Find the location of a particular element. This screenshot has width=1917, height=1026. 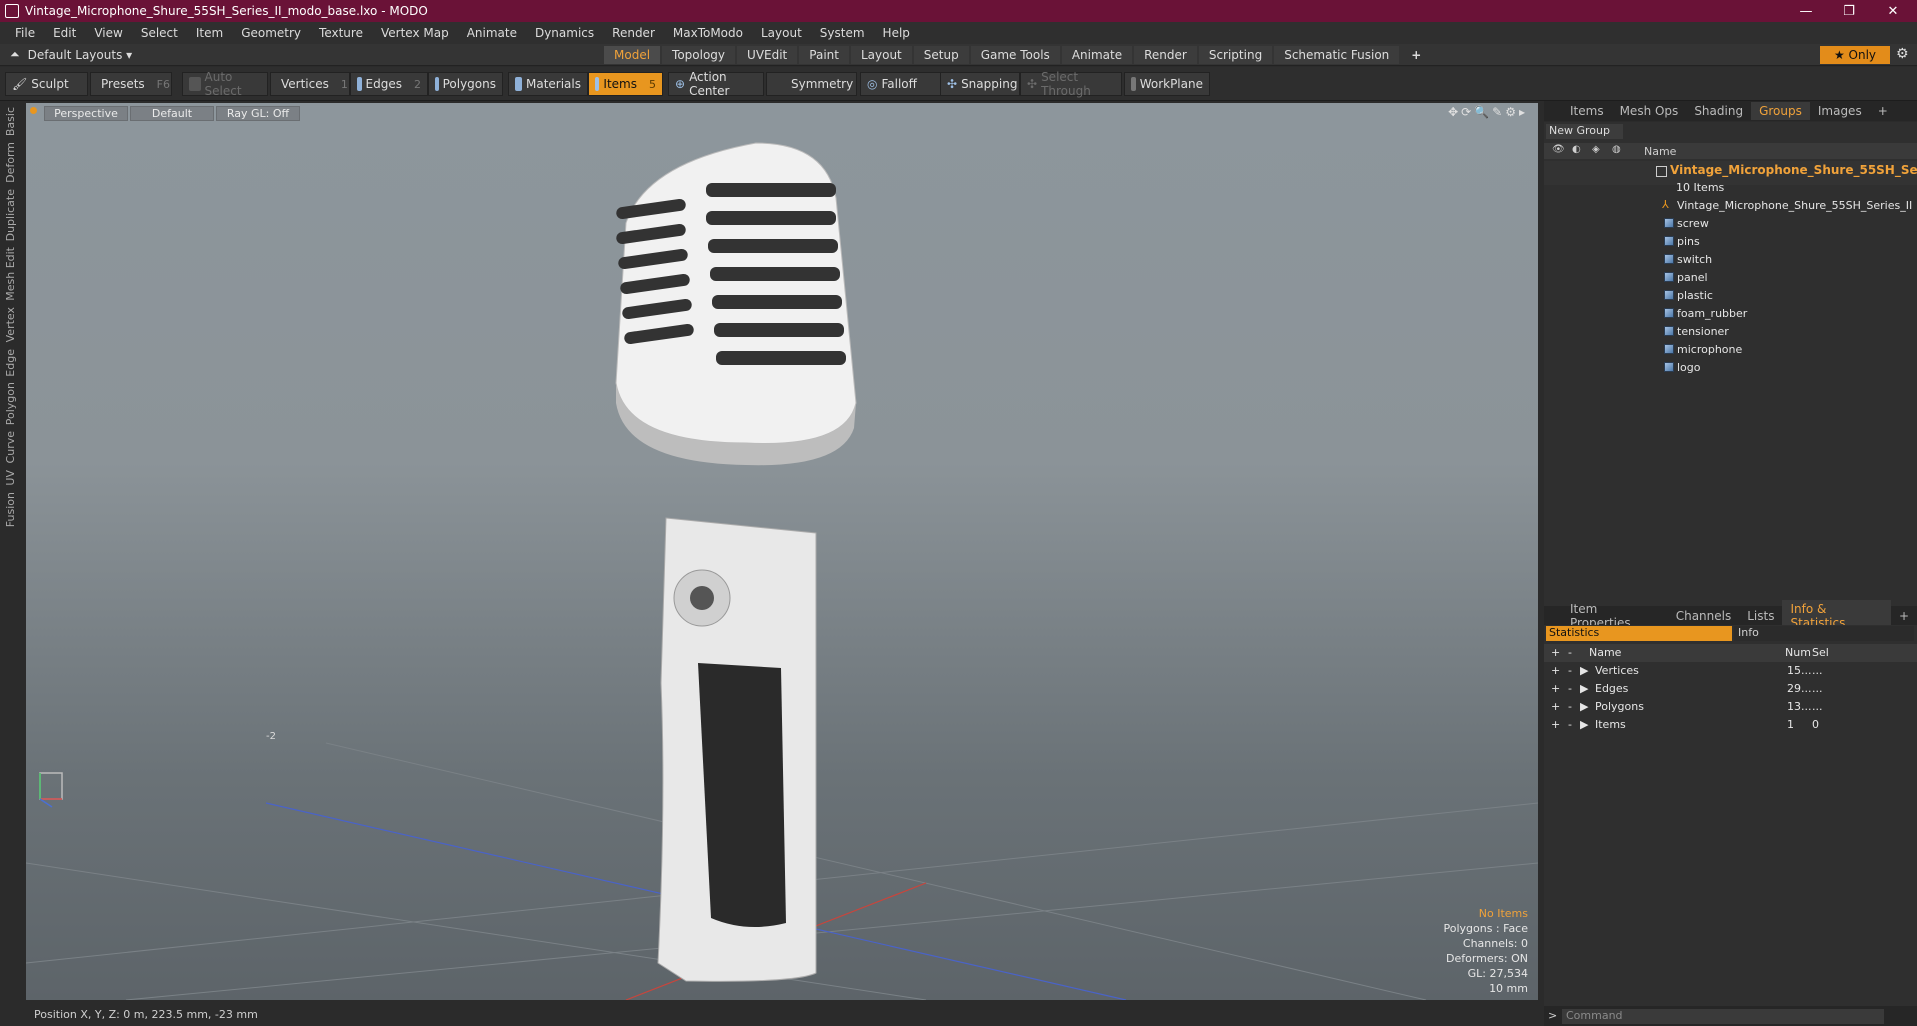

tab-uvedit: UVEdit is located at coordinates (767, 55).